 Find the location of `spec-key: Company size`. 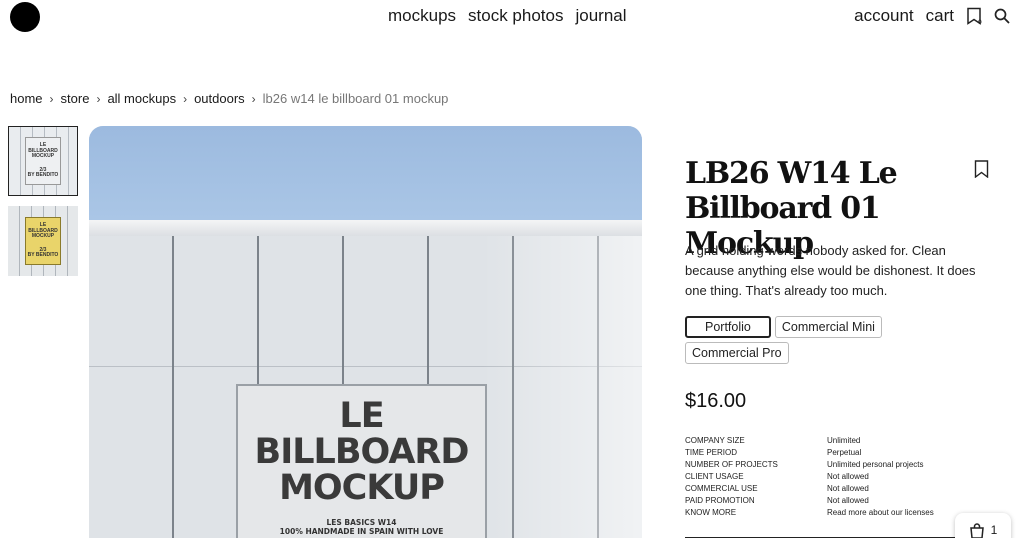

spec-key: Company size is located at coordinates (715, 440).